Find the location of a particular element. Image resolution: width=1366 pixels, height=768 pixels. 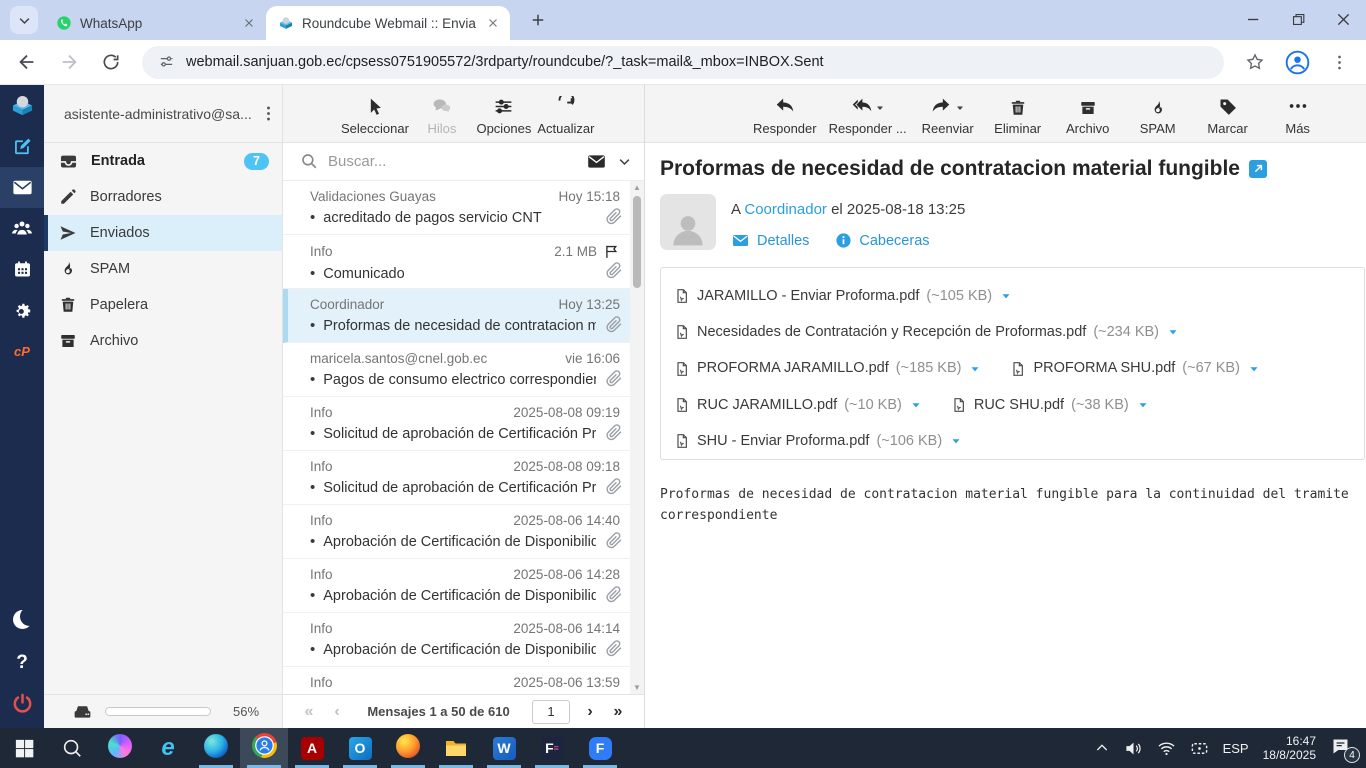

attachment-item: RUC SHU.pdf (~38 KB) is located at coordinates (1050, 405).